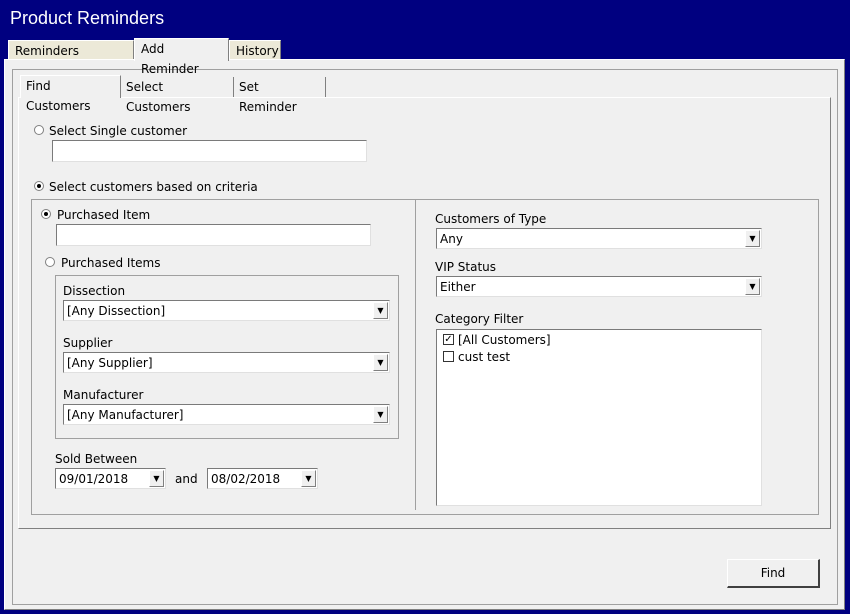  I want to click on single-customer-input, so click(209, 151).